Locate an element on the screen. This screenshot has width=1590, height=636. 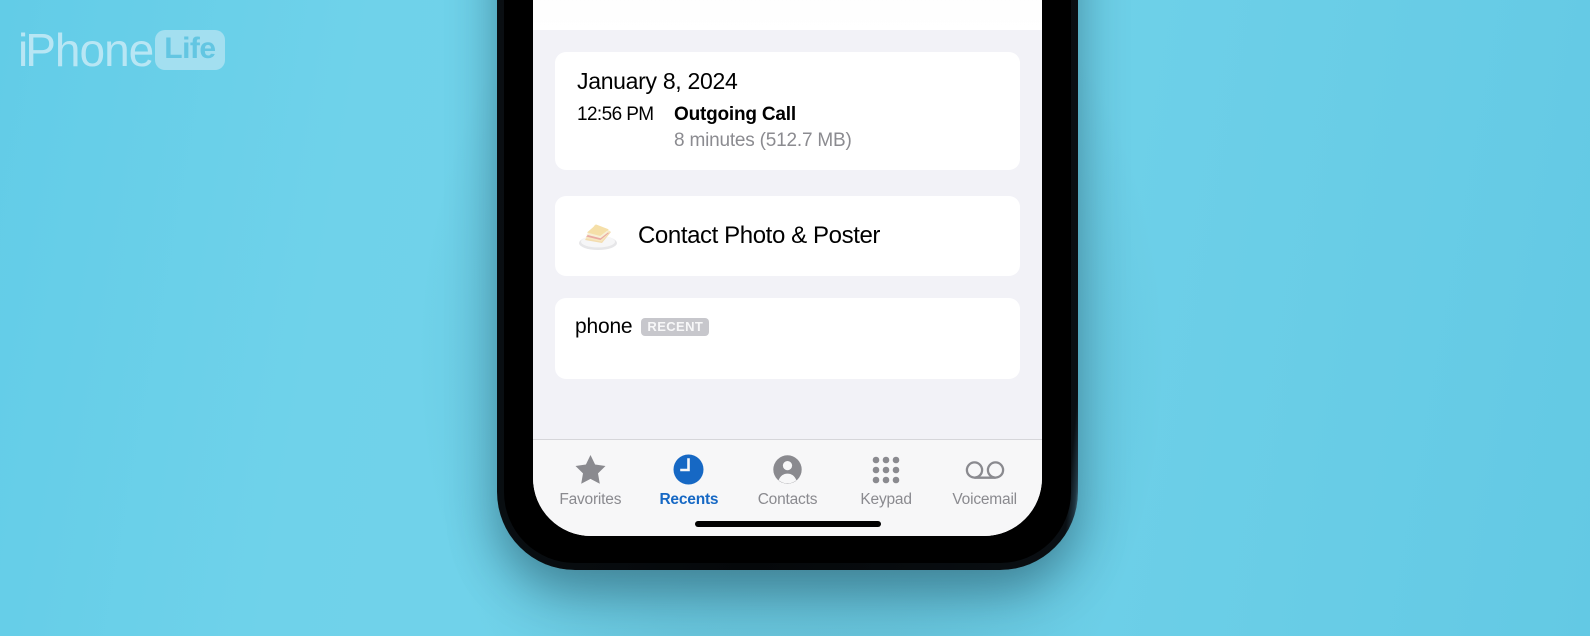
contact-photo-poster-label: Contact Photo & Poster is located at coordinates (759, 235).